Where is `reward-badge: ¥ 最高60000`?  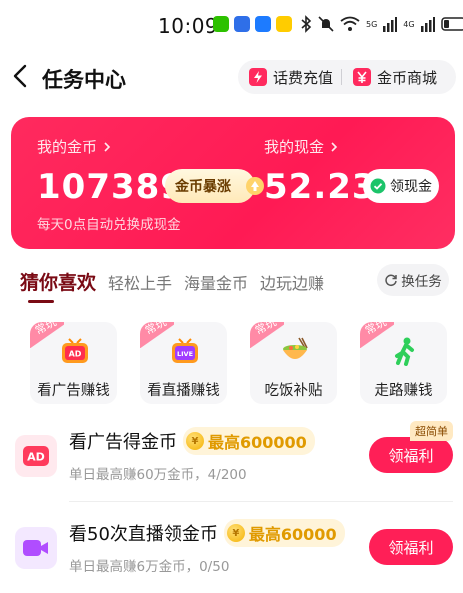 reward-badge: ¥ 最高60000 is located at coordinates (284, 533).